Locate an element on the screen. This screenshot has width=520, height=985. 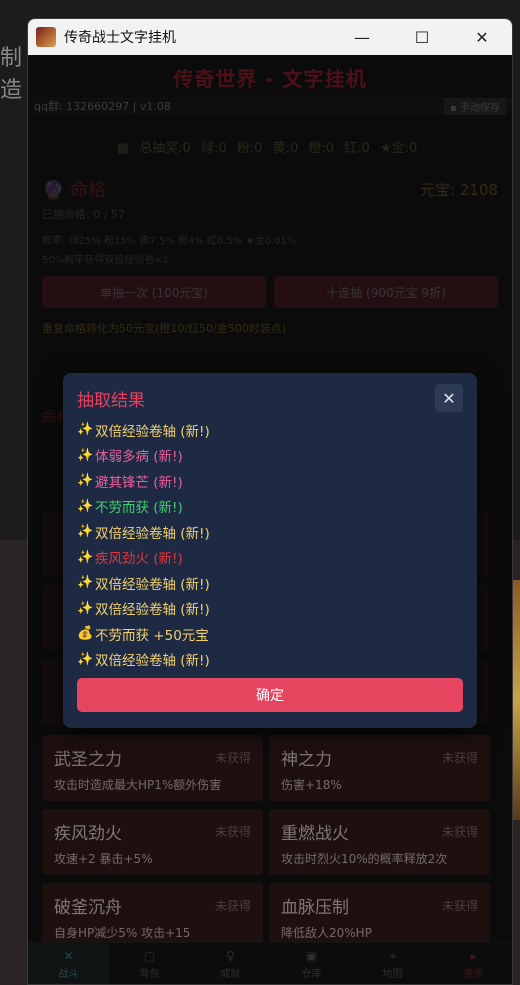
desktop-artwork is located at coordinates (516, 700).